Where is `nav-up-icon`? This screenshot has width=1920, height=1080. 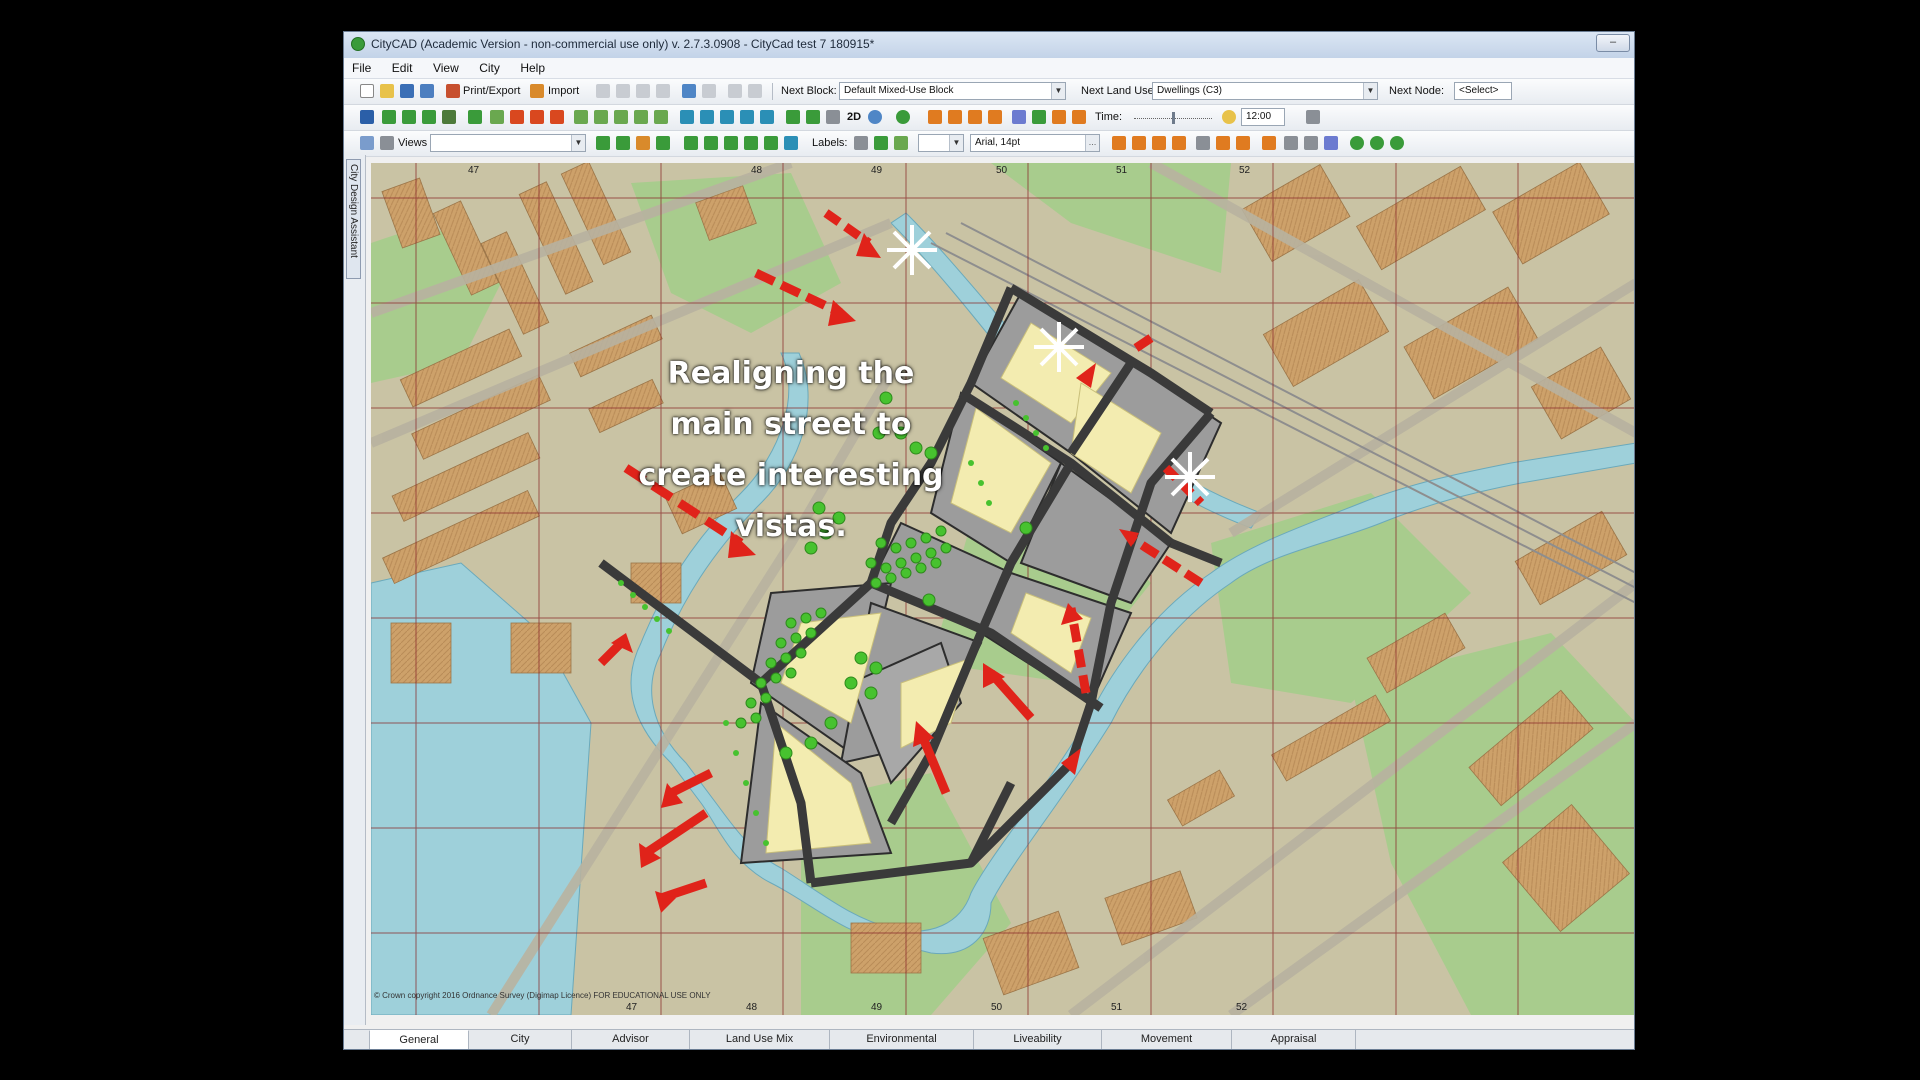 nav-up-icon is located at coordinates (1397, 143).